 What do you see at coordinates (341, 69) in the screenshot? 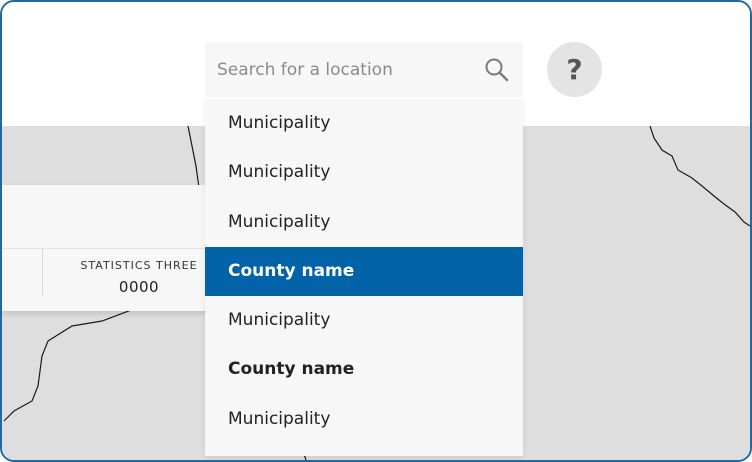
I see `search-input` at bounding box center [341, 69].